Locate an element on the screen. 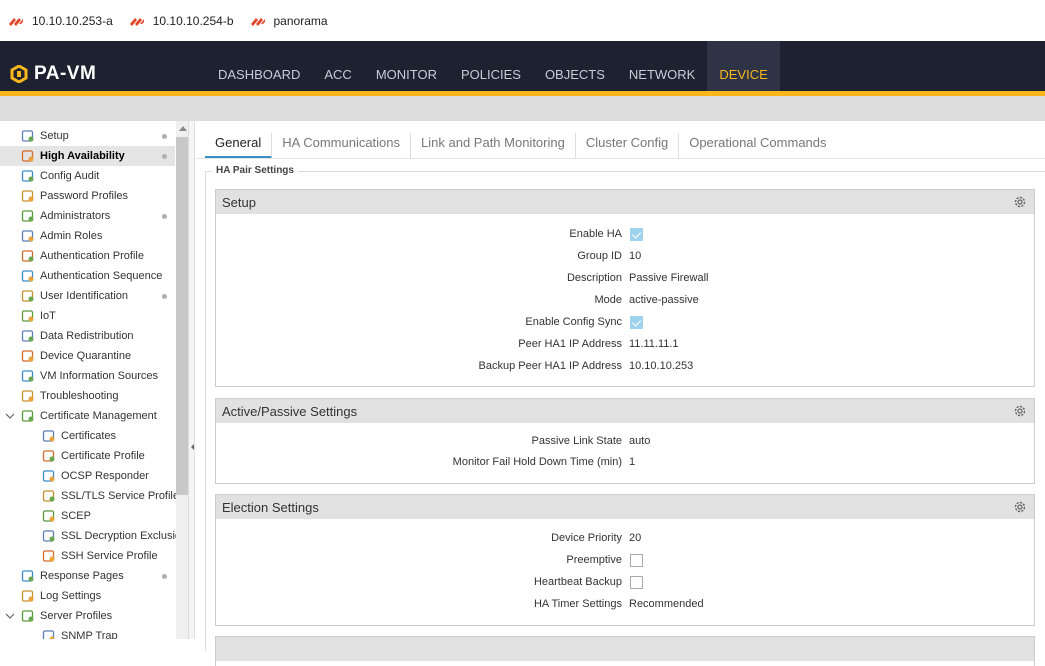 The height and width of the screenshot is (666, 1045). panel-title: Setup is located at coordinates (239, 202).